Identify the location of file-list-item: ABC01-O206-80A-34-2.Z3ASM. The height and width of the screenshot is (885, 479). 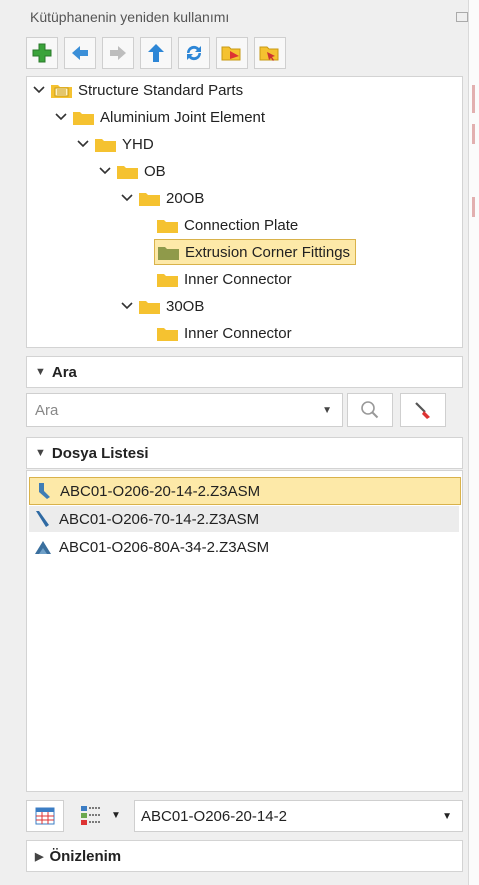
(244, 547).